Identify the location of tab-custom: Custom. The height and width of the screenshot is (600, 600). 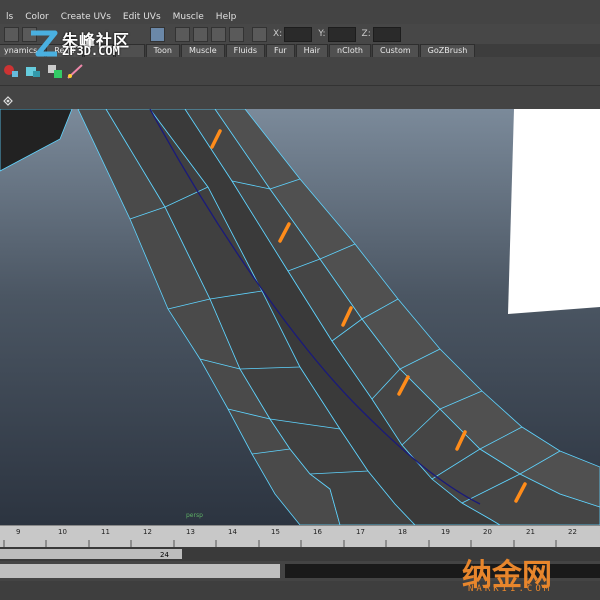
(395, 50).